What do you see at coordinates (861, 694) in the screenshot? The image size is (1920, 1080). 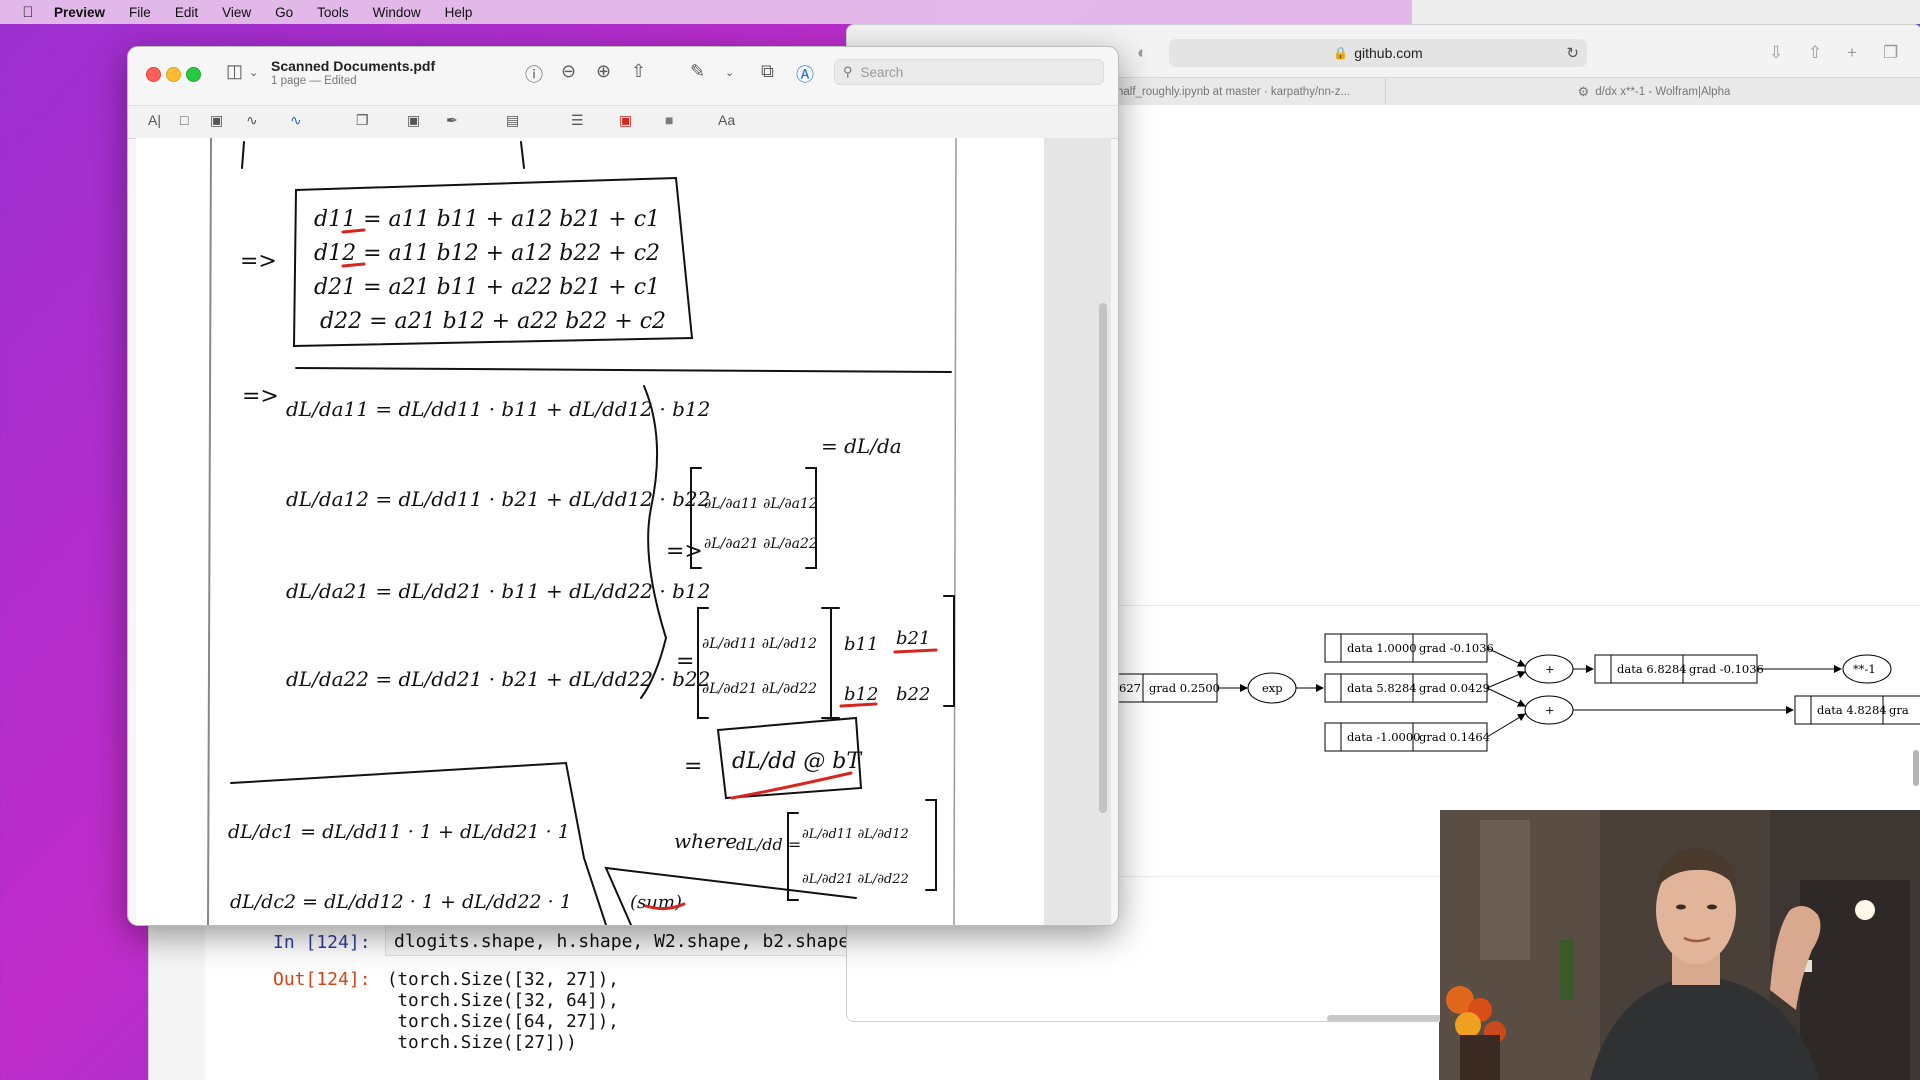 I see `svg-text: b12` at bounding box center [861, 694].